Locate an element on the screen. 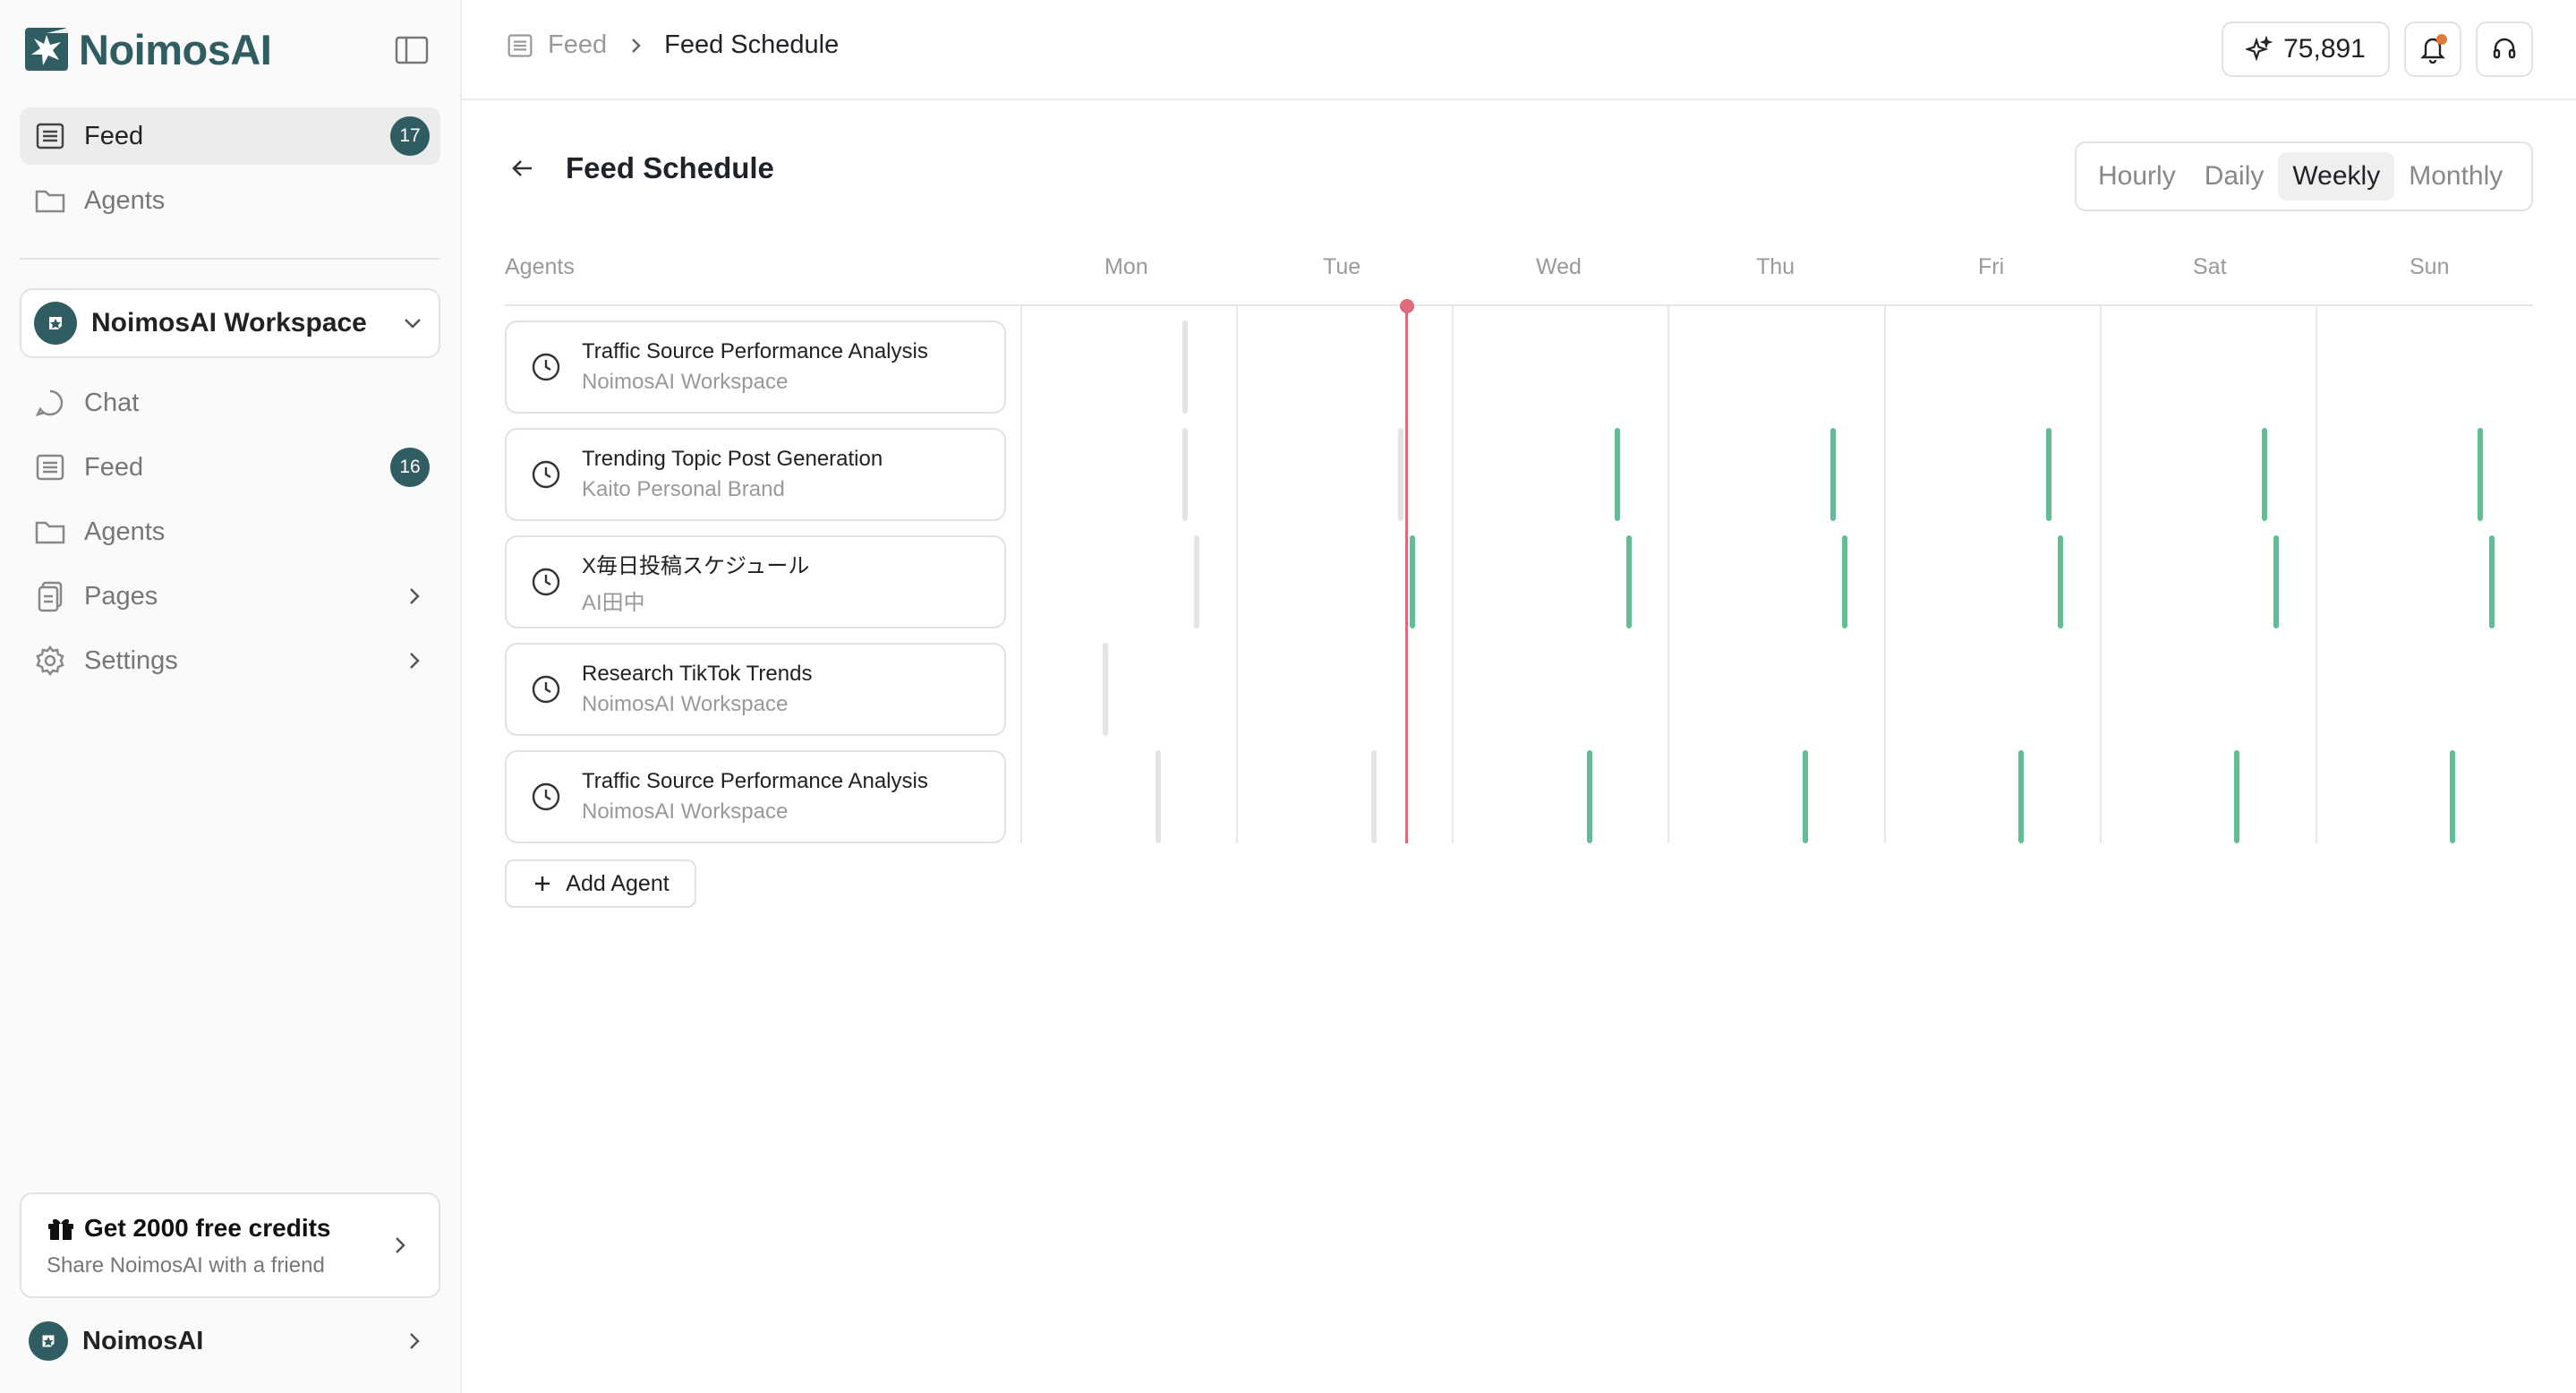 The image size is (2576, 1393). user-menu: NoimosAI is located at coordinates (230, 1341).